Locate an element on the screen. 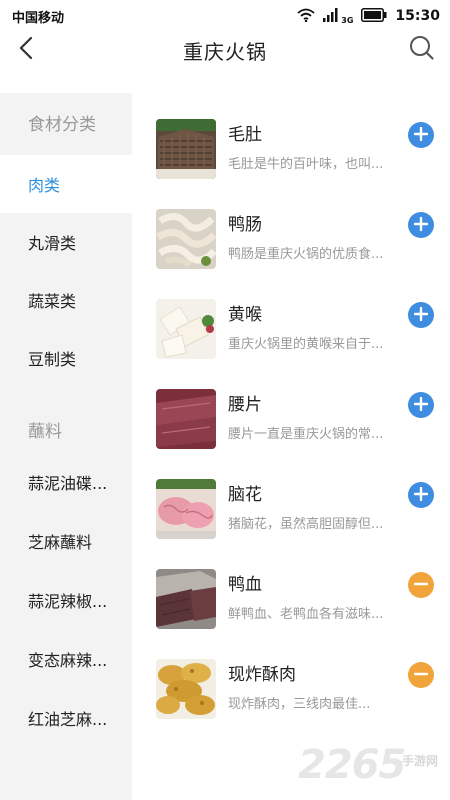 The width and height of the screenshot is (450, 800). watermark-number: 2265 is located at coordinates (352, 765).